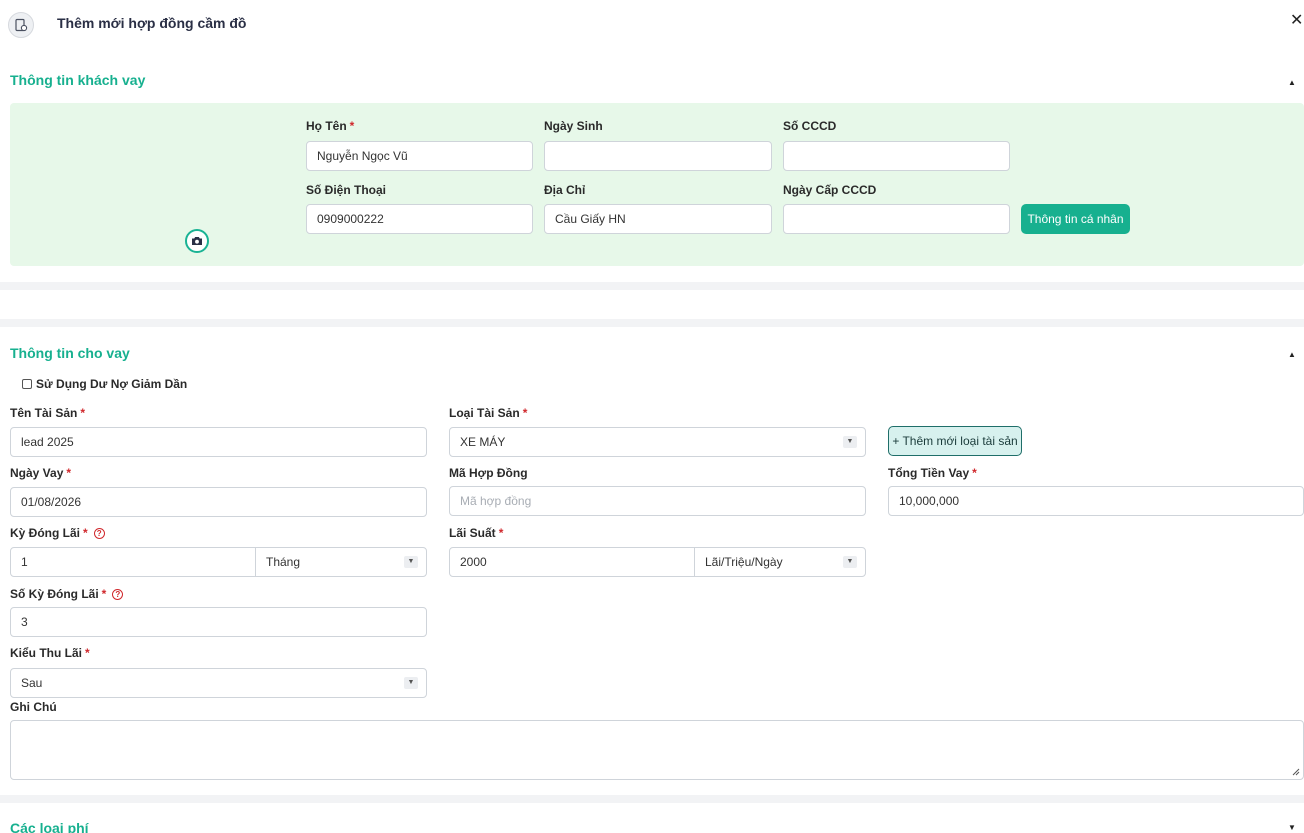  What do you see at coordinates (896, 219) in the screenshot?
I see `cccd-date-input` at bounding box center [896, 219].